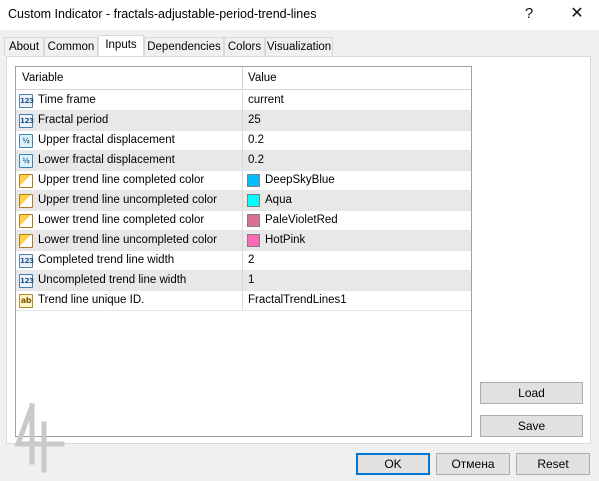  What do you see at coordinates (121, 45) in the screenshot?
I see `tab-inputs: Inputs` at bounding box center [121, 45].